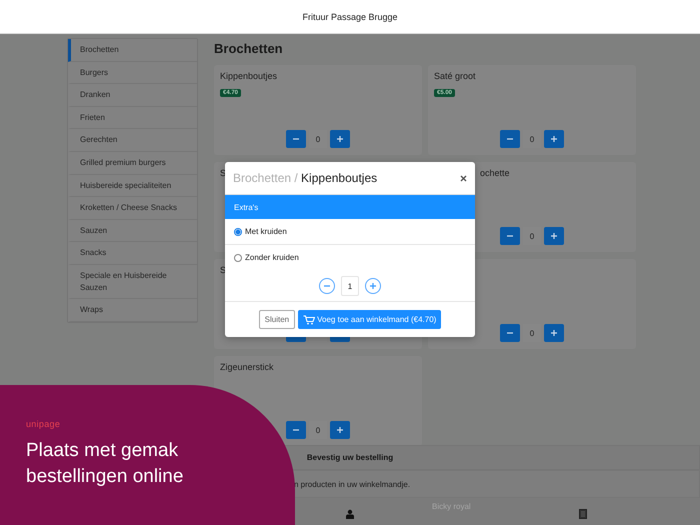 This screenshot has height=525, width=700. What do you see at coordinates (455, 77) in the screenshot?
I see `product-name: Saté groot` at bounding box center [455, 77].